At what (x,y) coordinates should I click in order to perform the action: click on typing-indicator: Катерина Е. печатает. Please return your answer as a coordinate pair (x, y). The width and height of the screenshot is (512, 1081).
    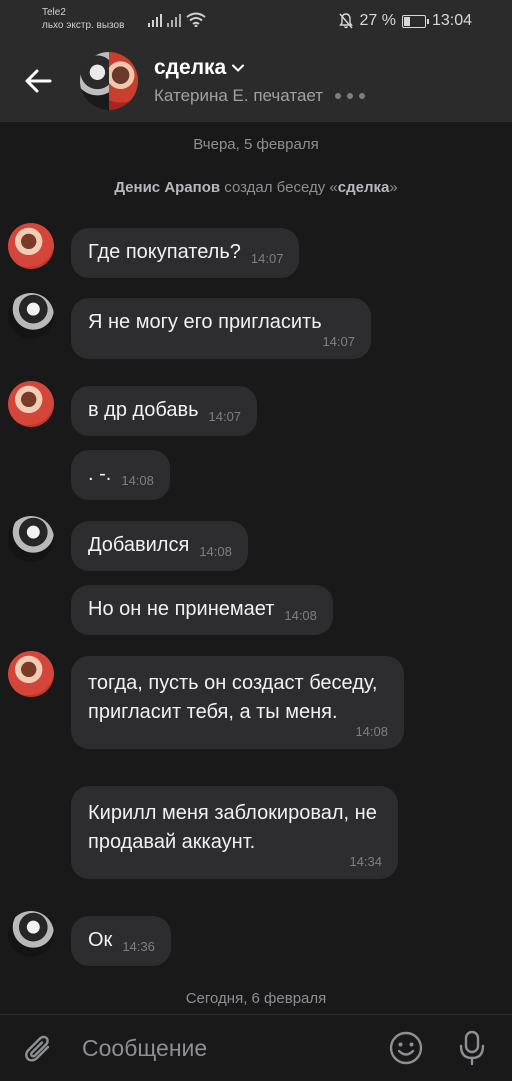
    Looking at the image, I should click on (260, 96).